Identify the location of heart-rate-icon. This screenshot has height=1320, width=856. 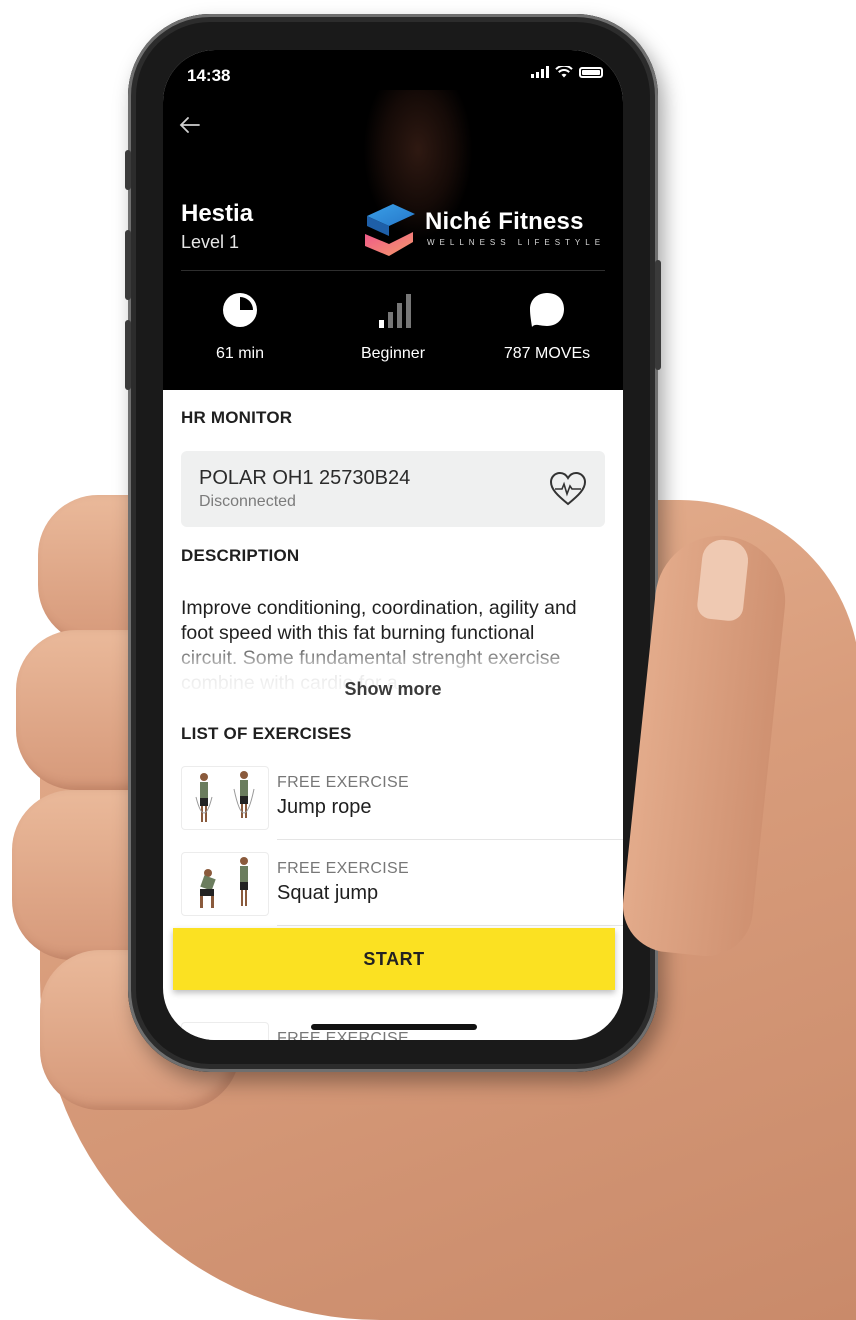
(568, 488).